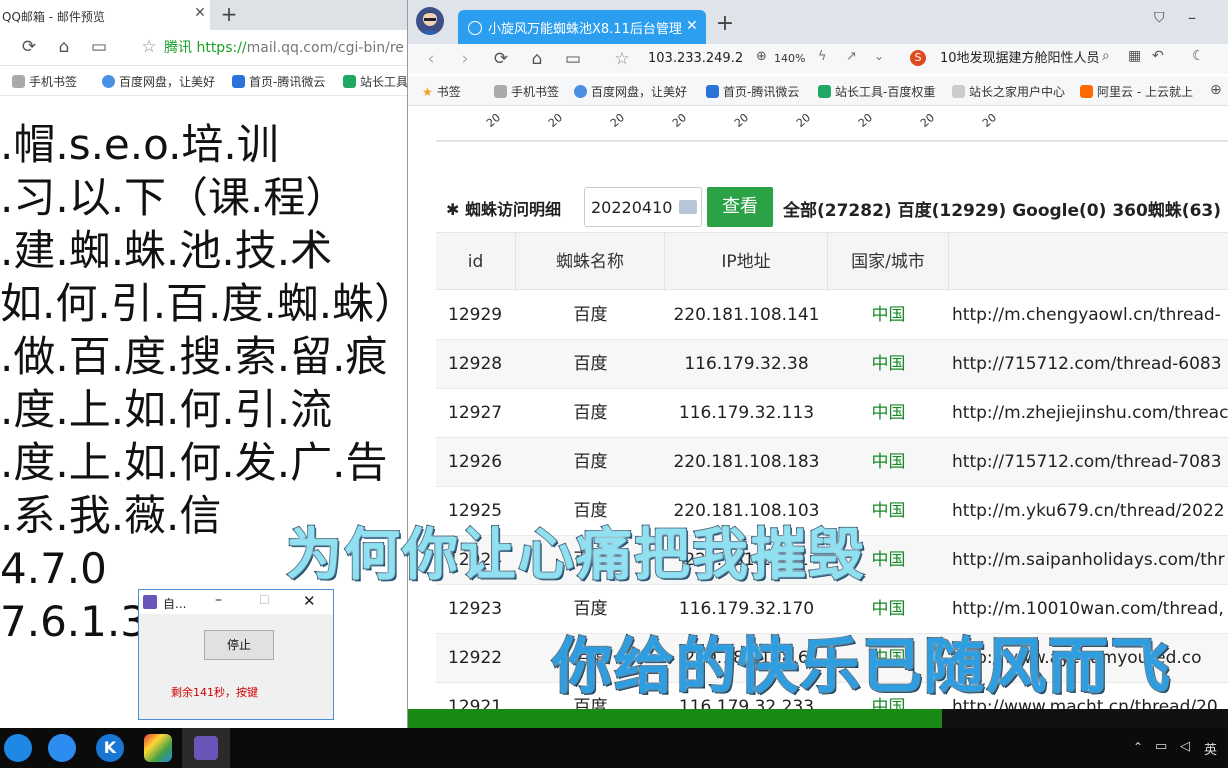 The height and width of the screenshot is (768, 1228). Describe the element at coordinates (1161, 746) in the screenshot. I see `network-icon: ▭` at that location.